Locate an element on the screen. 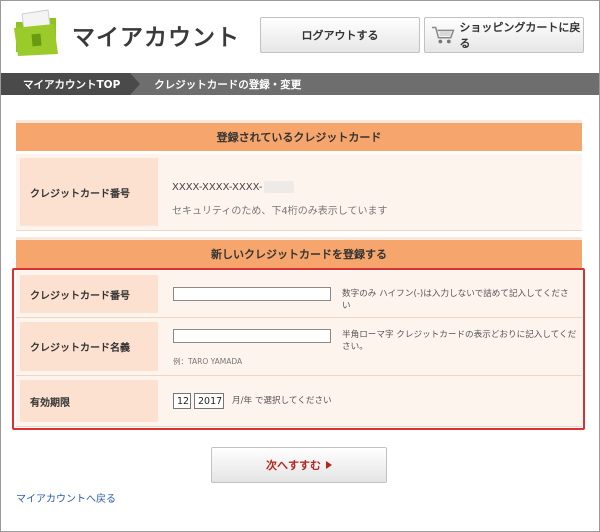 The height and width of the screenshot is (532, 600). page-title: マイアカウント is located at coordinates (156, 38).